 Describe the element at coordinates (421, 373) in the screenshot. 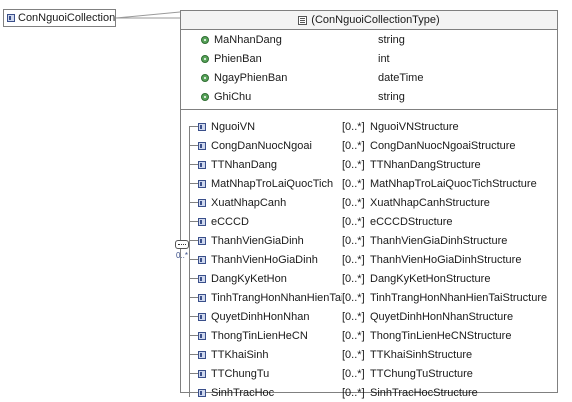

I see `child-element-type: TTChungTuStructure` at that location.